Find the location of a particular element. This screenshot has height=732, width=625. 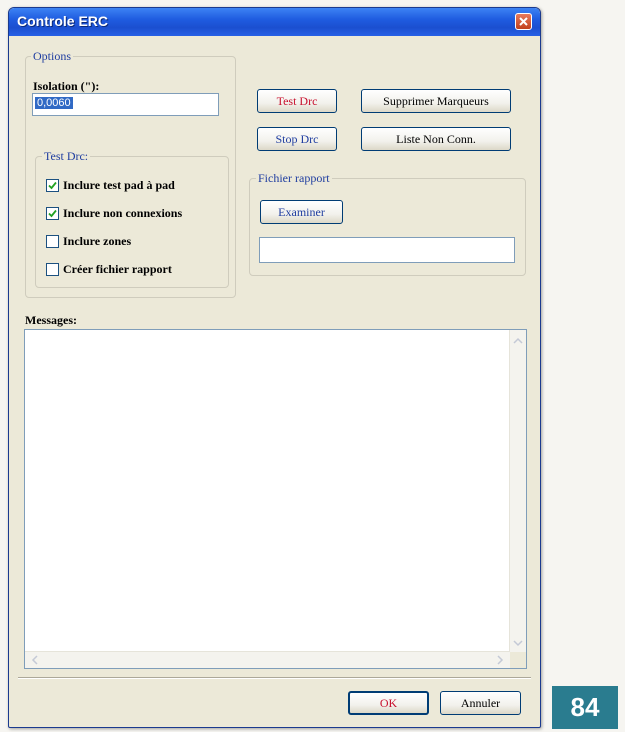

checkbox-inclure-non-connexions is located at coordinates (52, 213).